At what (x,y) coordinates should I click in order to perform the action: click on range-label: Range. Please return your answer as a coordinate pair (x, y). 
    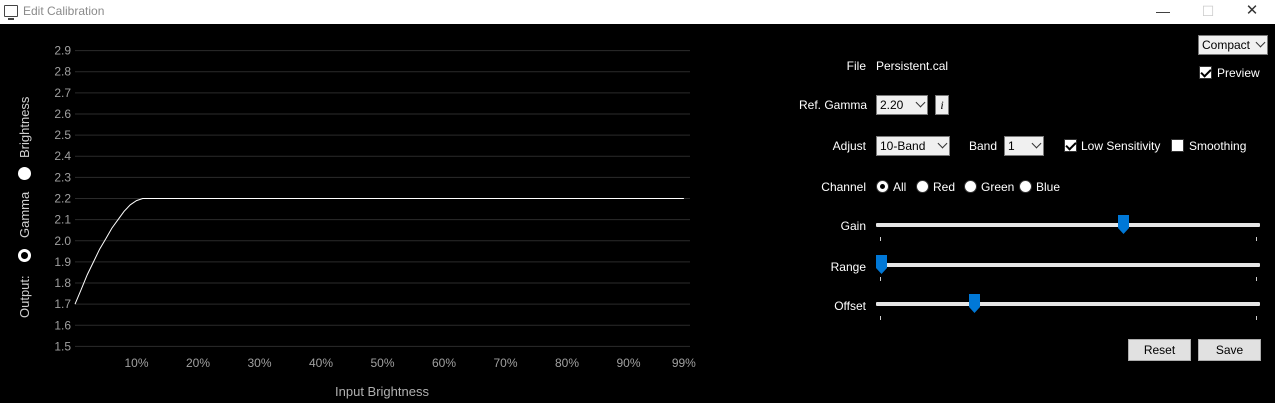
    Looking at the image, I should click on (848, 267).